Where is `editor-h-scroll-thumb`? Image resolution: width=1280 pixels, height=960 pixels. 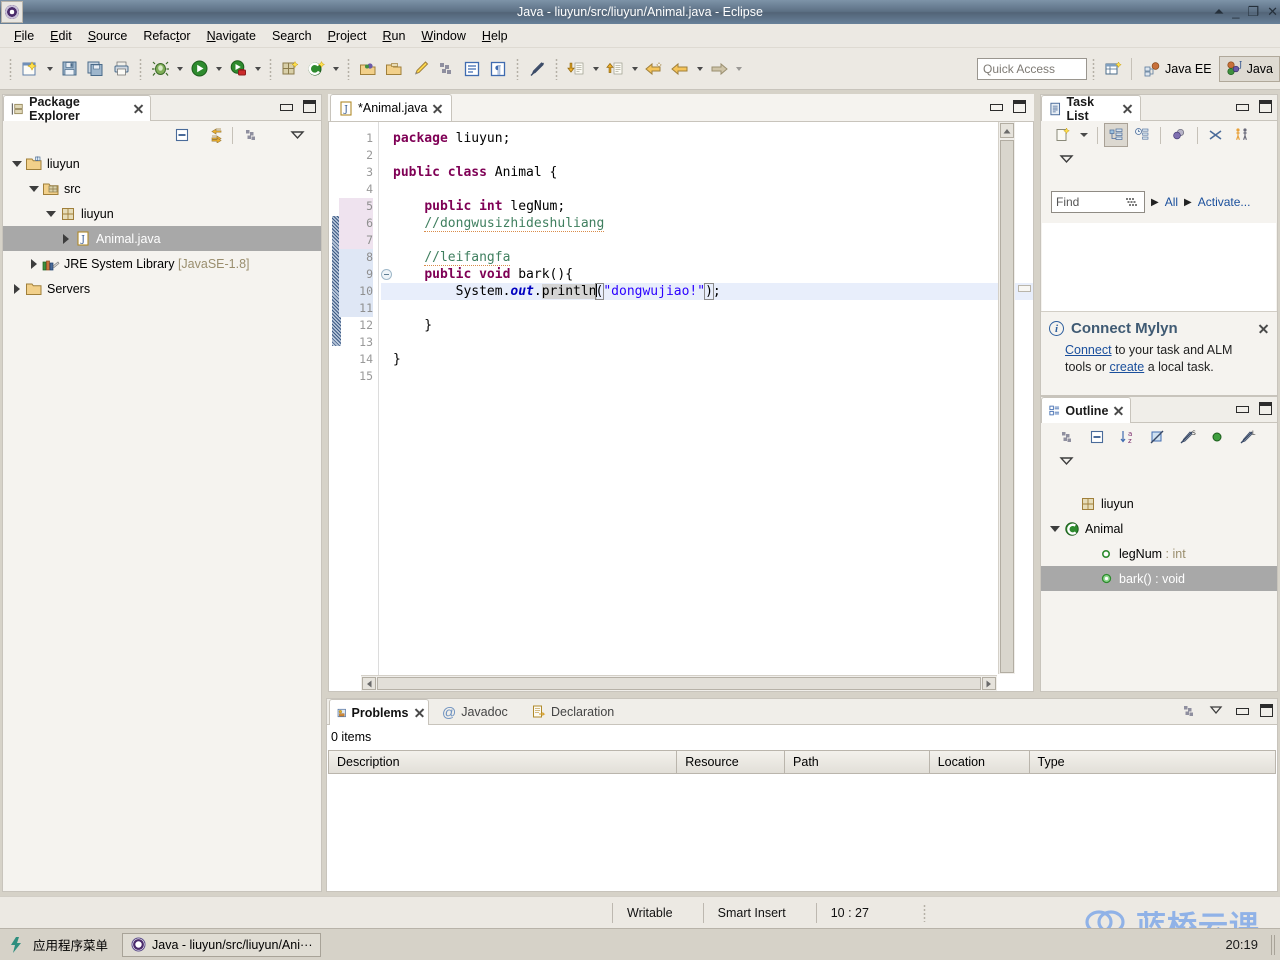 editor-h-scroll-thumb is located at coordinates (679, 683).